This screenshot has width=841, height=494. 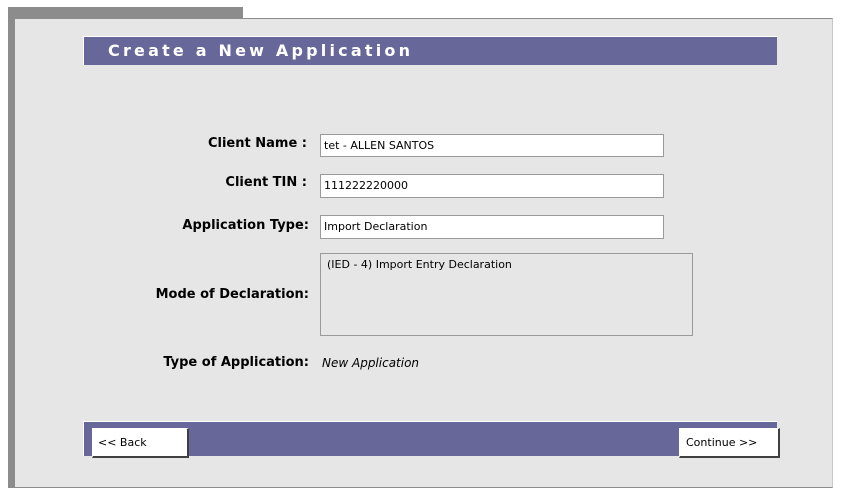 What do you see at coordinates (245, 225) in the screenshot?
I see `application-type-label: Application Type:` at bounding box center [245, 225].